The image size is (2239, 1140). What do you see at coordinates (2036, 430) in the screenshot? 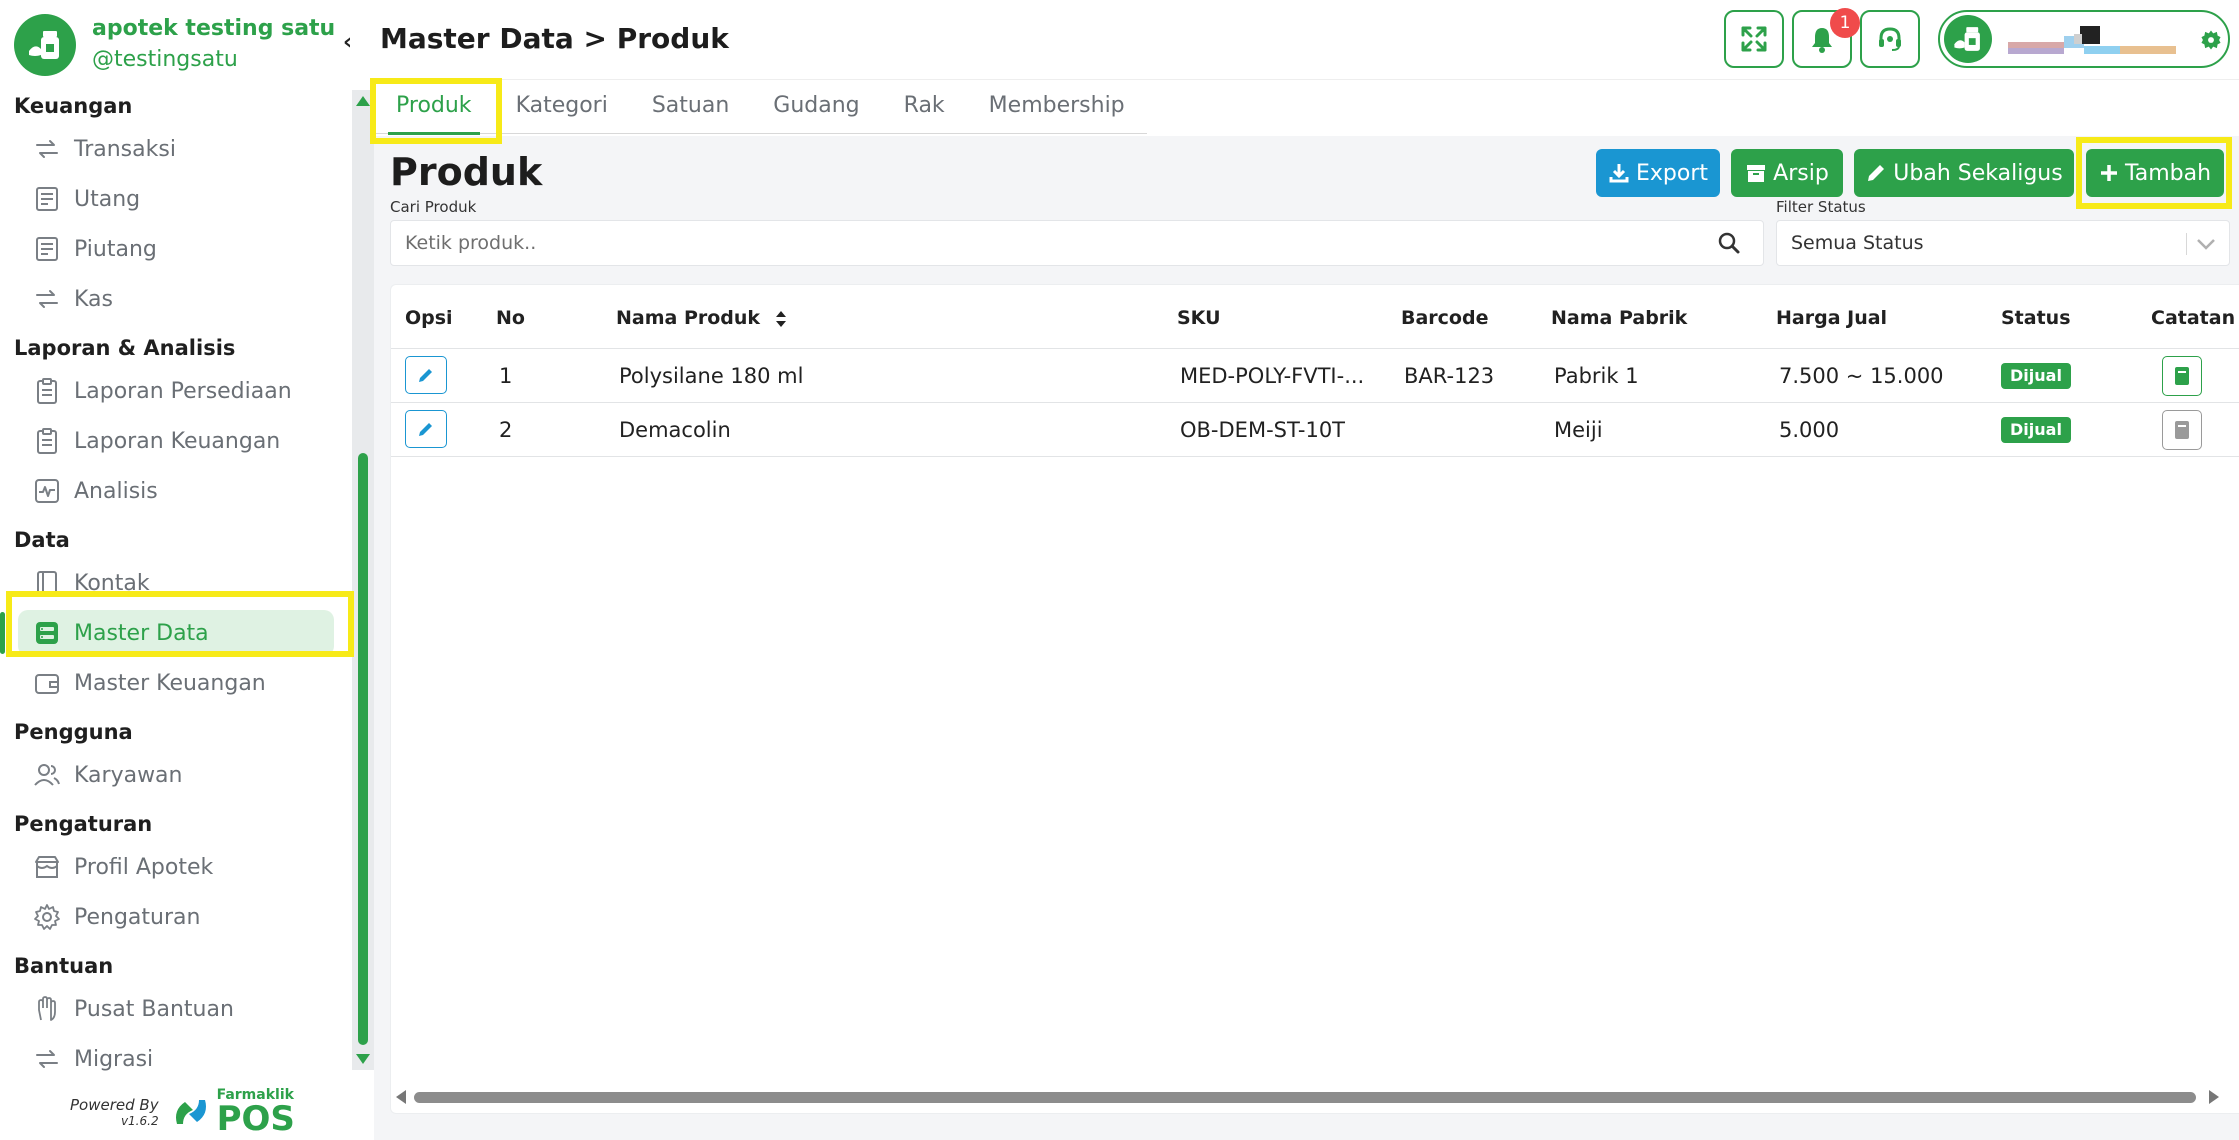
I see `status-badge: Dijual` at bounding box center [2036, 430].